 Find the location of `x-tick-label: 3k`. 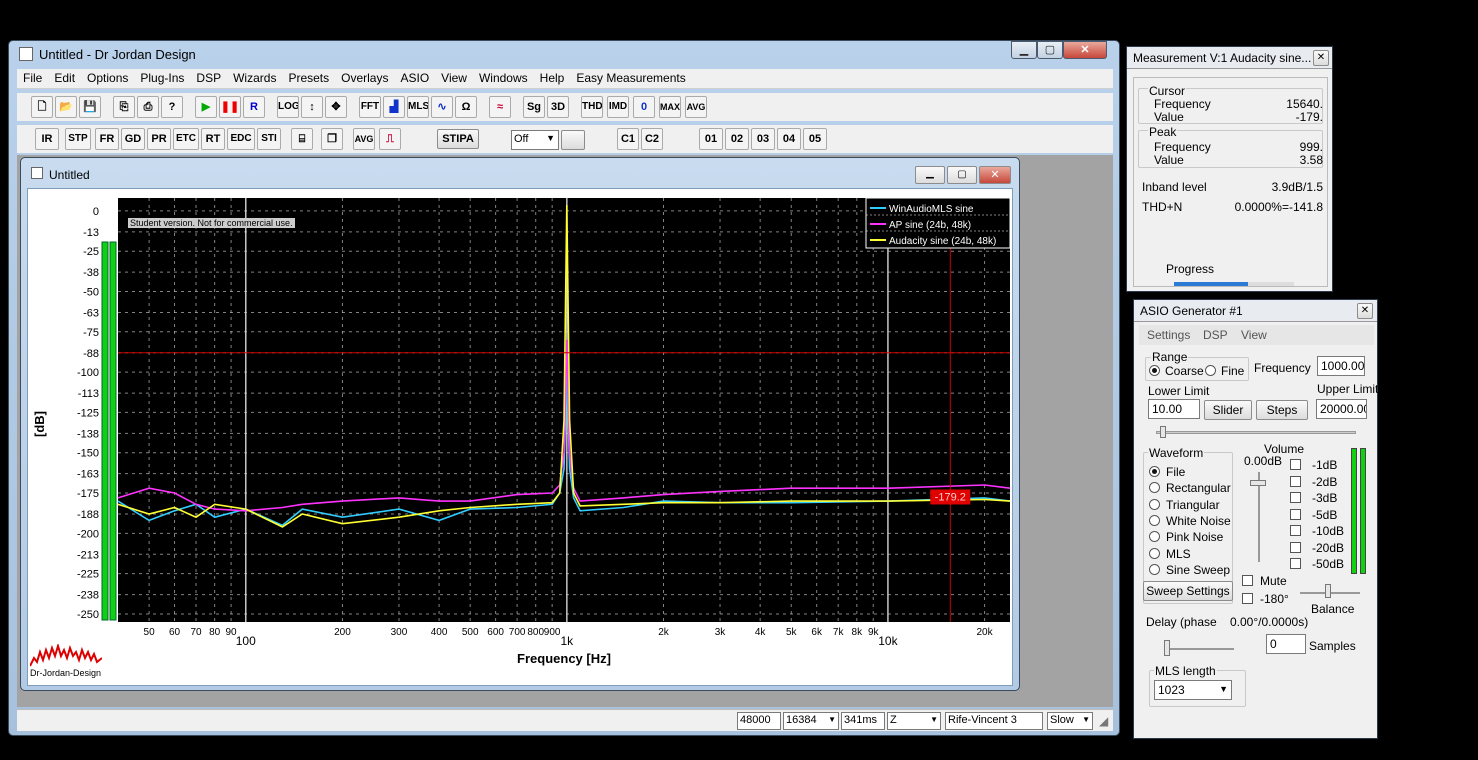

x-tick-label: 3k is located at coordinates (721, 632).